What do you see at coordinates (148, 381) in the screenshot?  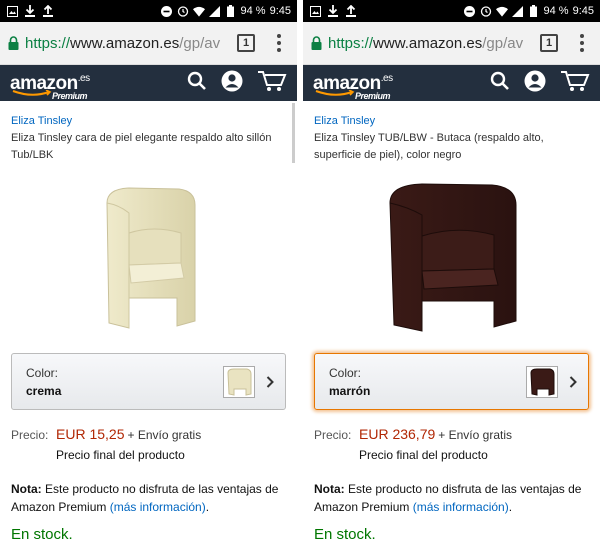 I see `color-selector: Color: crema` at bounding box center [148, 381].